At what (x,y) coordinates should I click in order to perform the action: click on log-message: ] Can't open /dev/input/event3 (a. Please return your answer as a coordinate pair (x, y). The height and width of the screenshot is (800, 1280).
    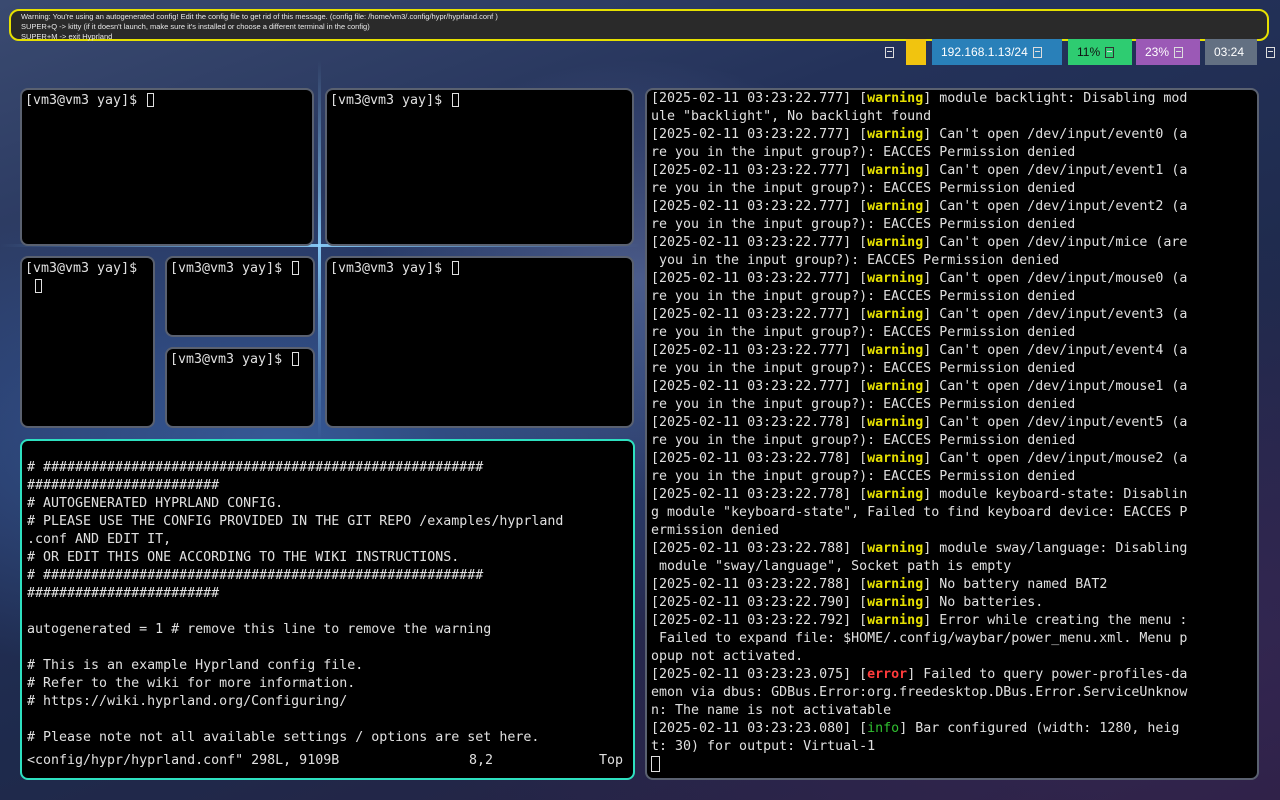
    Looking at the image, I should click on (1055, 314).